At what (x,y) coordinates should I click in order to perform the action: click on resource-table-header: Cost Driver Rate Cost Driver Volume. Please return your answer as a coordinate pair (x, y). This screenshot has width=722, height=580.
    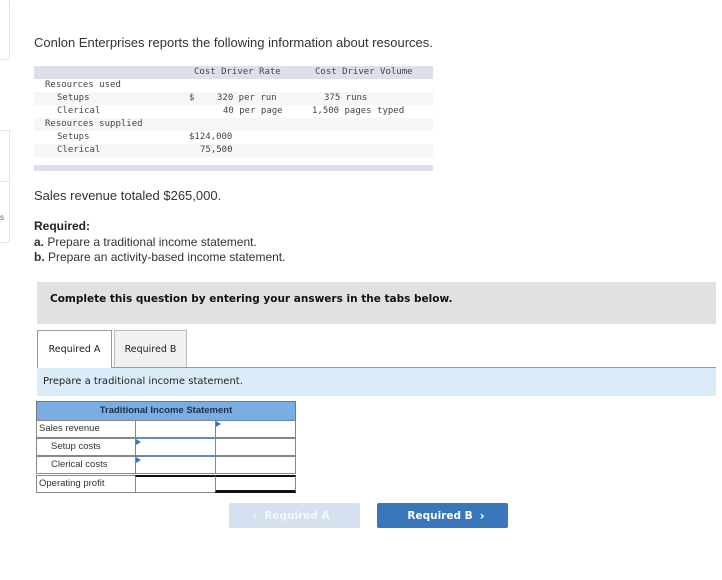
    Looking at the image, I should click on (233, 72).